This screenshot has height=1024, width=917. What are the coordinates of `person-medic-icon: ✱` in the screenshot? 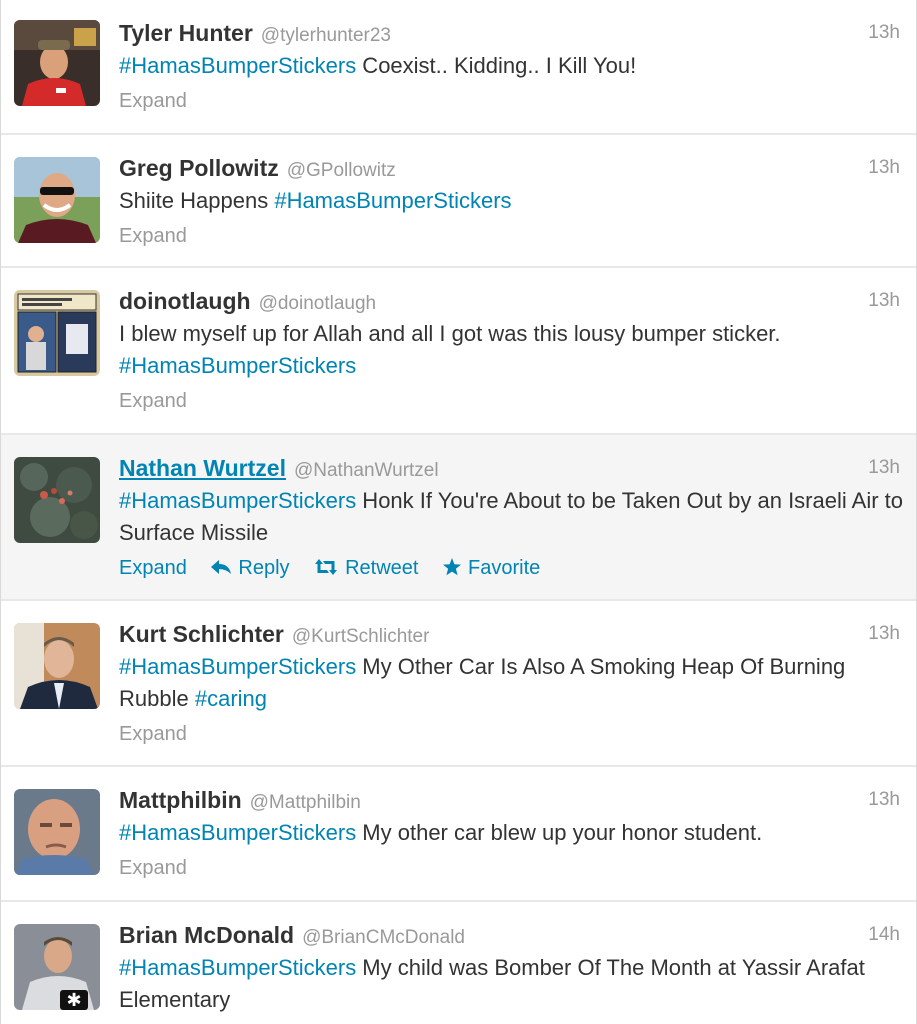 It's located at (57, 967).